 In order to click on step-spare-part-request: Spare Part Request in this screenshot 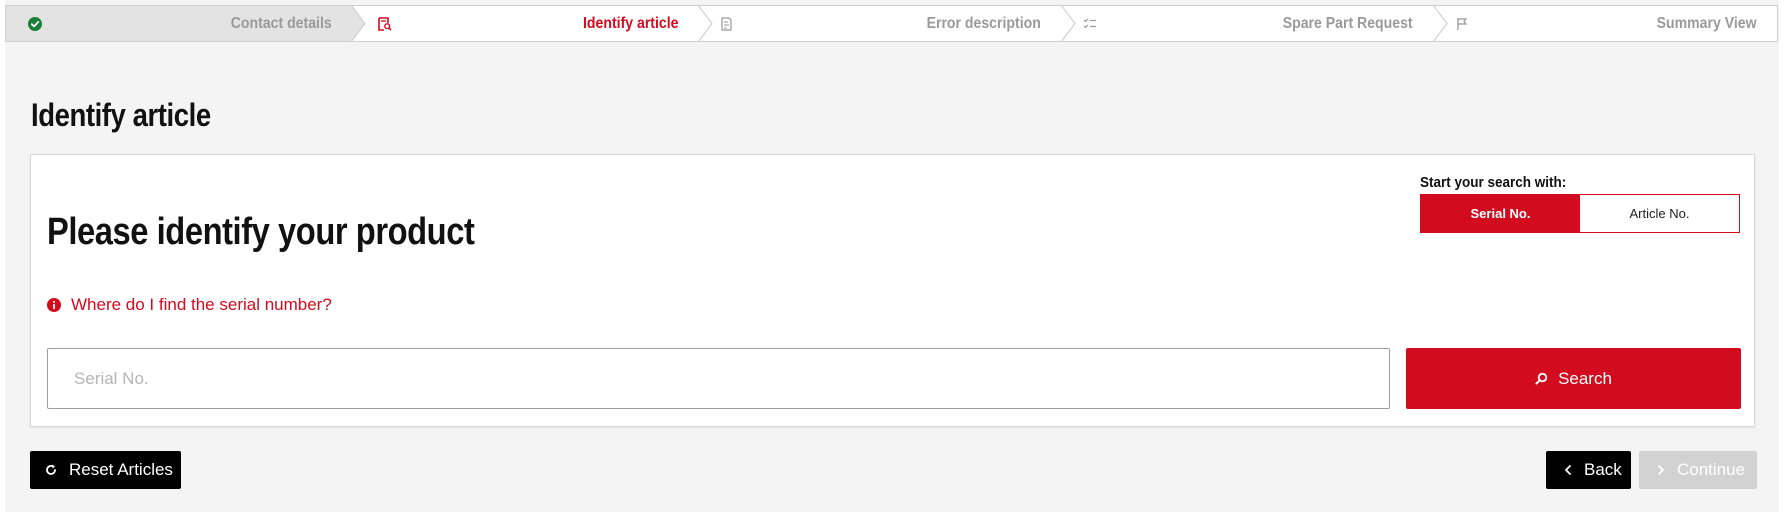, I will do `click(1247, 23)`.